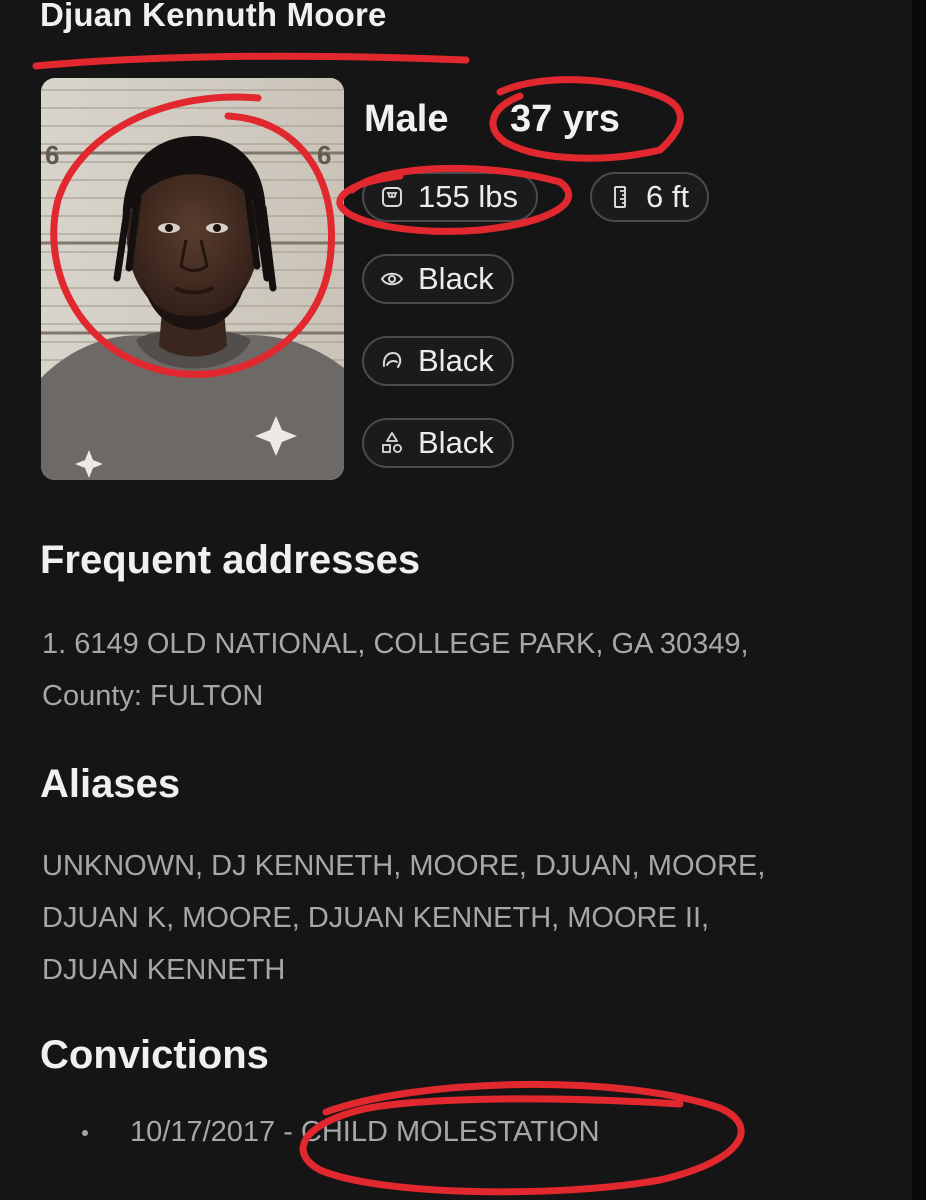 This screenshot has width=926, height=1200. I want to click on hair-icon, so click(392, 361).